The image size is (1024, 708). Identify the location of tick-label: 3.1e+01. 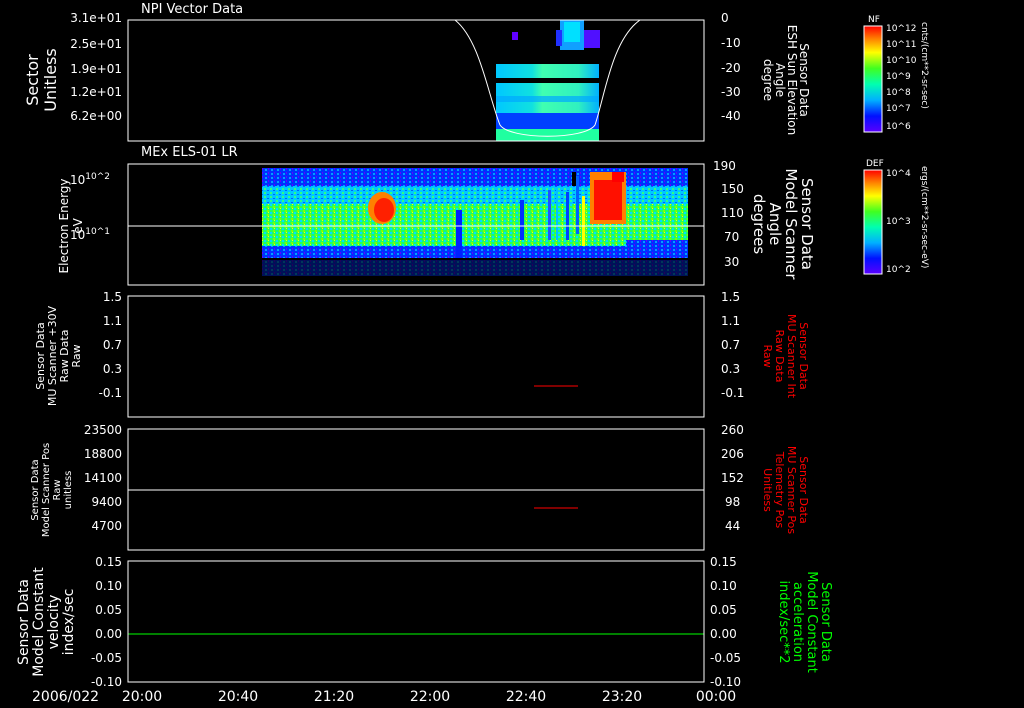
(96, 18).